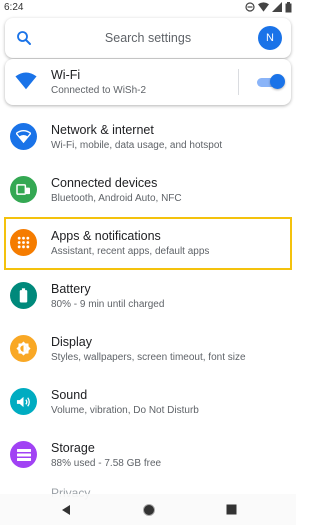 The width and height of the screenshot is (320, 525). I want to click on sound-icon-badge, so click(23, 401).